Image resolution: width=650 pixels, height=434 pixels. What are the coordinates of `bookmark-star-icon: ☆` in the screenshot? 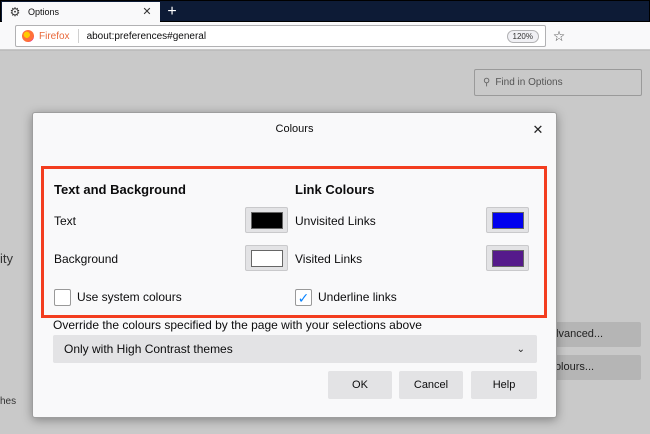 It's located at (559, 36).